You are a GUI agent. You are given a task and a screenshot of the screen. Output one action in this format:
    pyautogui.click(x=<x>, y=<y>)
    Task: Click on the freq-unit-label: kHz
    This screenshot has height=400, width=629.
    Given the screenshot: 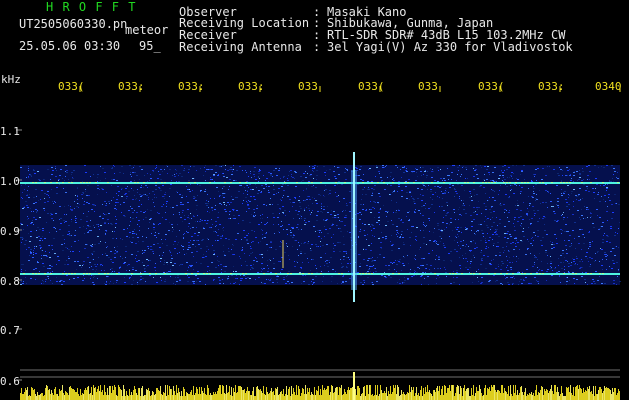 What is the action you would take?
    pyautogui.click(x=11, y=79)
    